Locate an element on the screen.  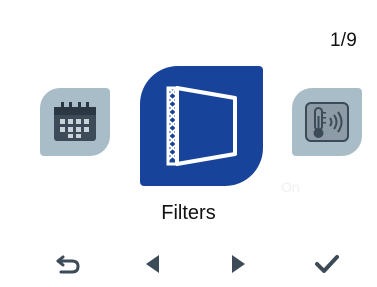
navigation-bar is located at coordinates (188, 264).